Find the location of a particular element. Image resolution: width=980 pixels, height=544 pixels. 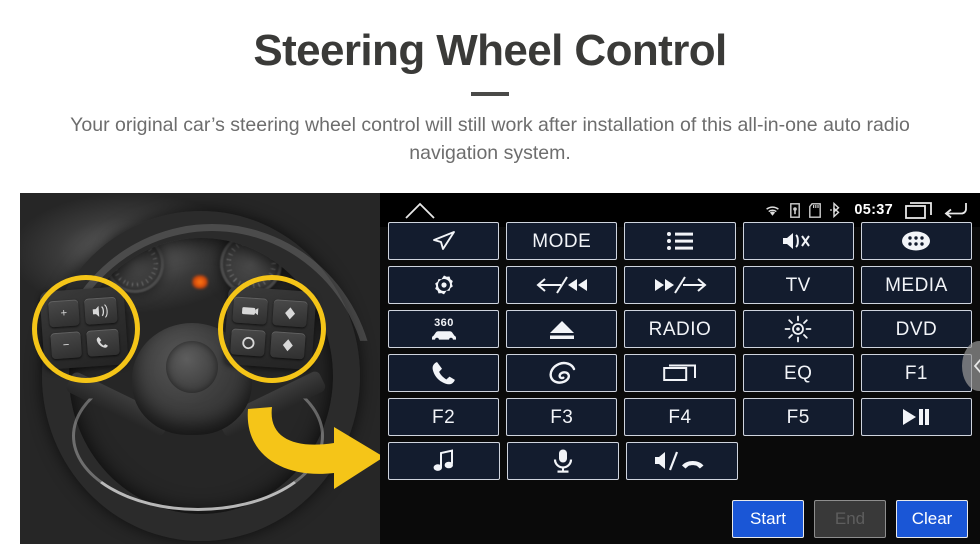

key-brightness is located at coordinates (798, 329).